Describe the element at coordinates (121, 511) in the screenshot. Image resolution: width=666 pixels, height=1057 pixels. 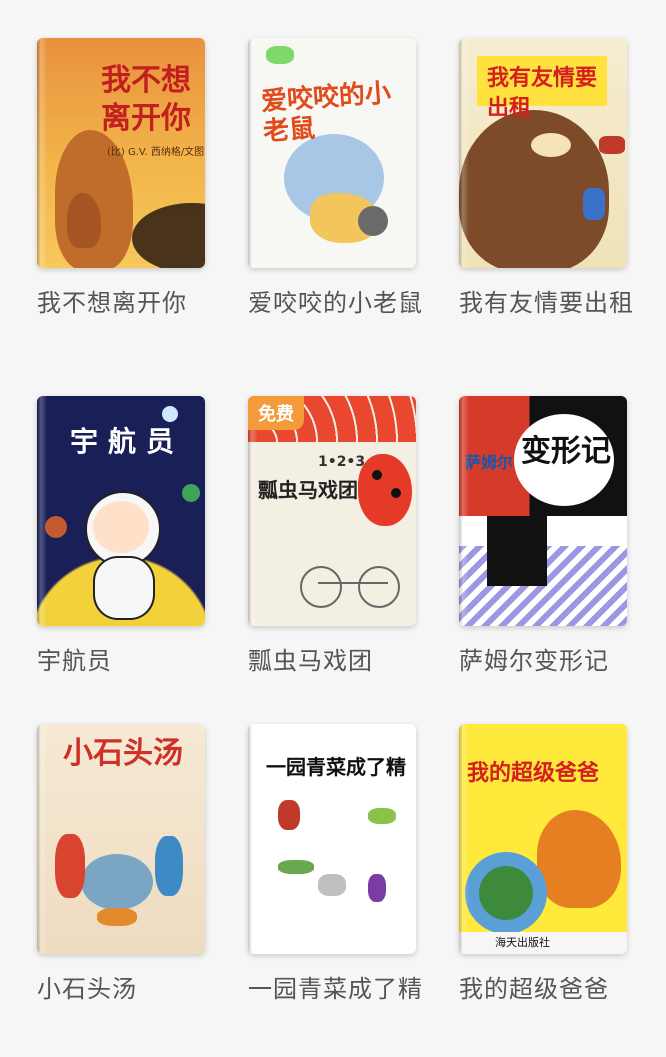
I see `book-cover: 宇航员` at that location.